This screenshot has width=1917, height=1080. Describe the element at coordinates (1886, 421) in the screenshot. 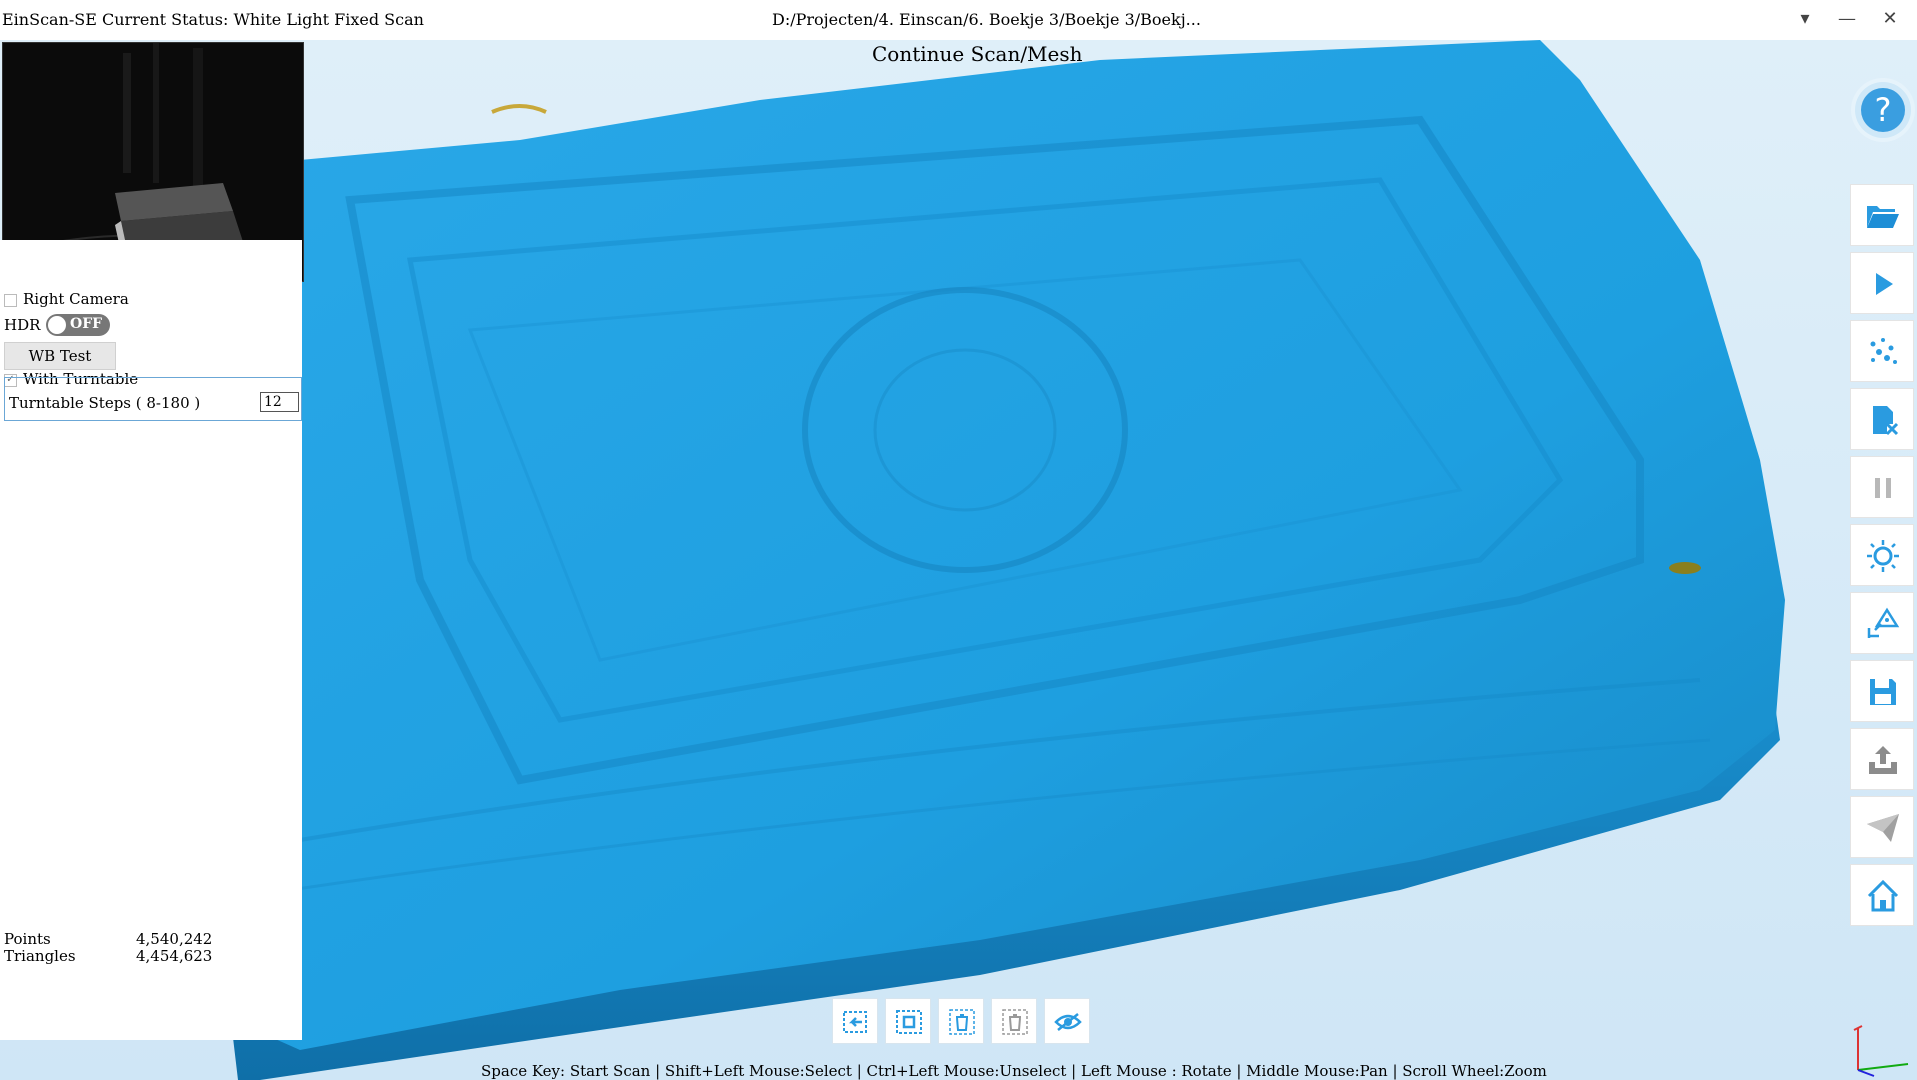

I see `delete-file-icon` at that location.